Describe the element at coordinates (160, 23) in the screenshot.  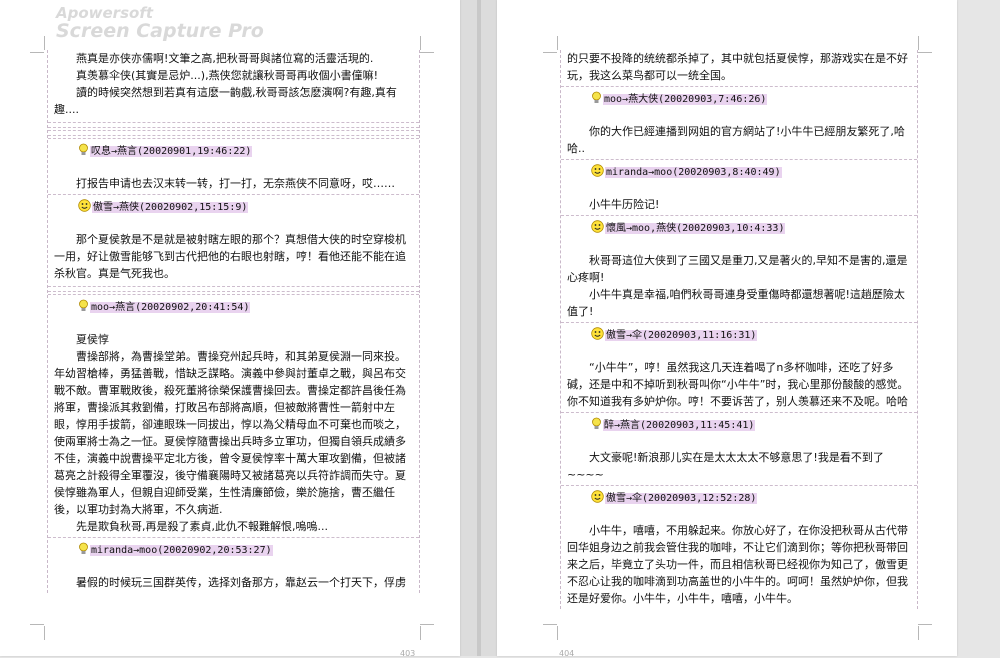
I see `watermark: Apowersoft Screen Capture Pro` at that location.